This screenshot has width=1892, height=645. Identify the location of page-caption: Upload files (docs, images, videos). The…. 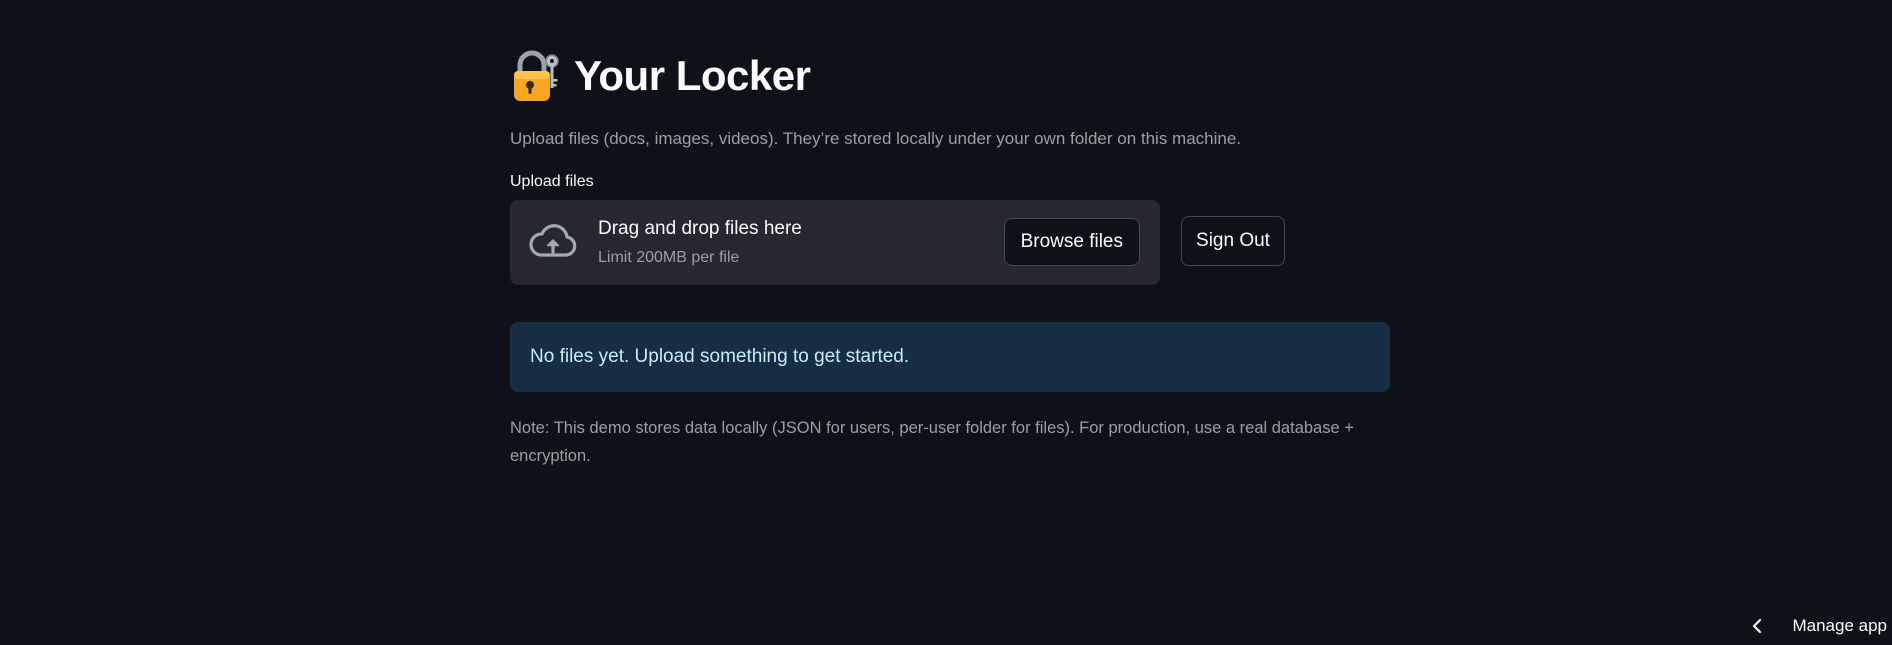
(876, 138).